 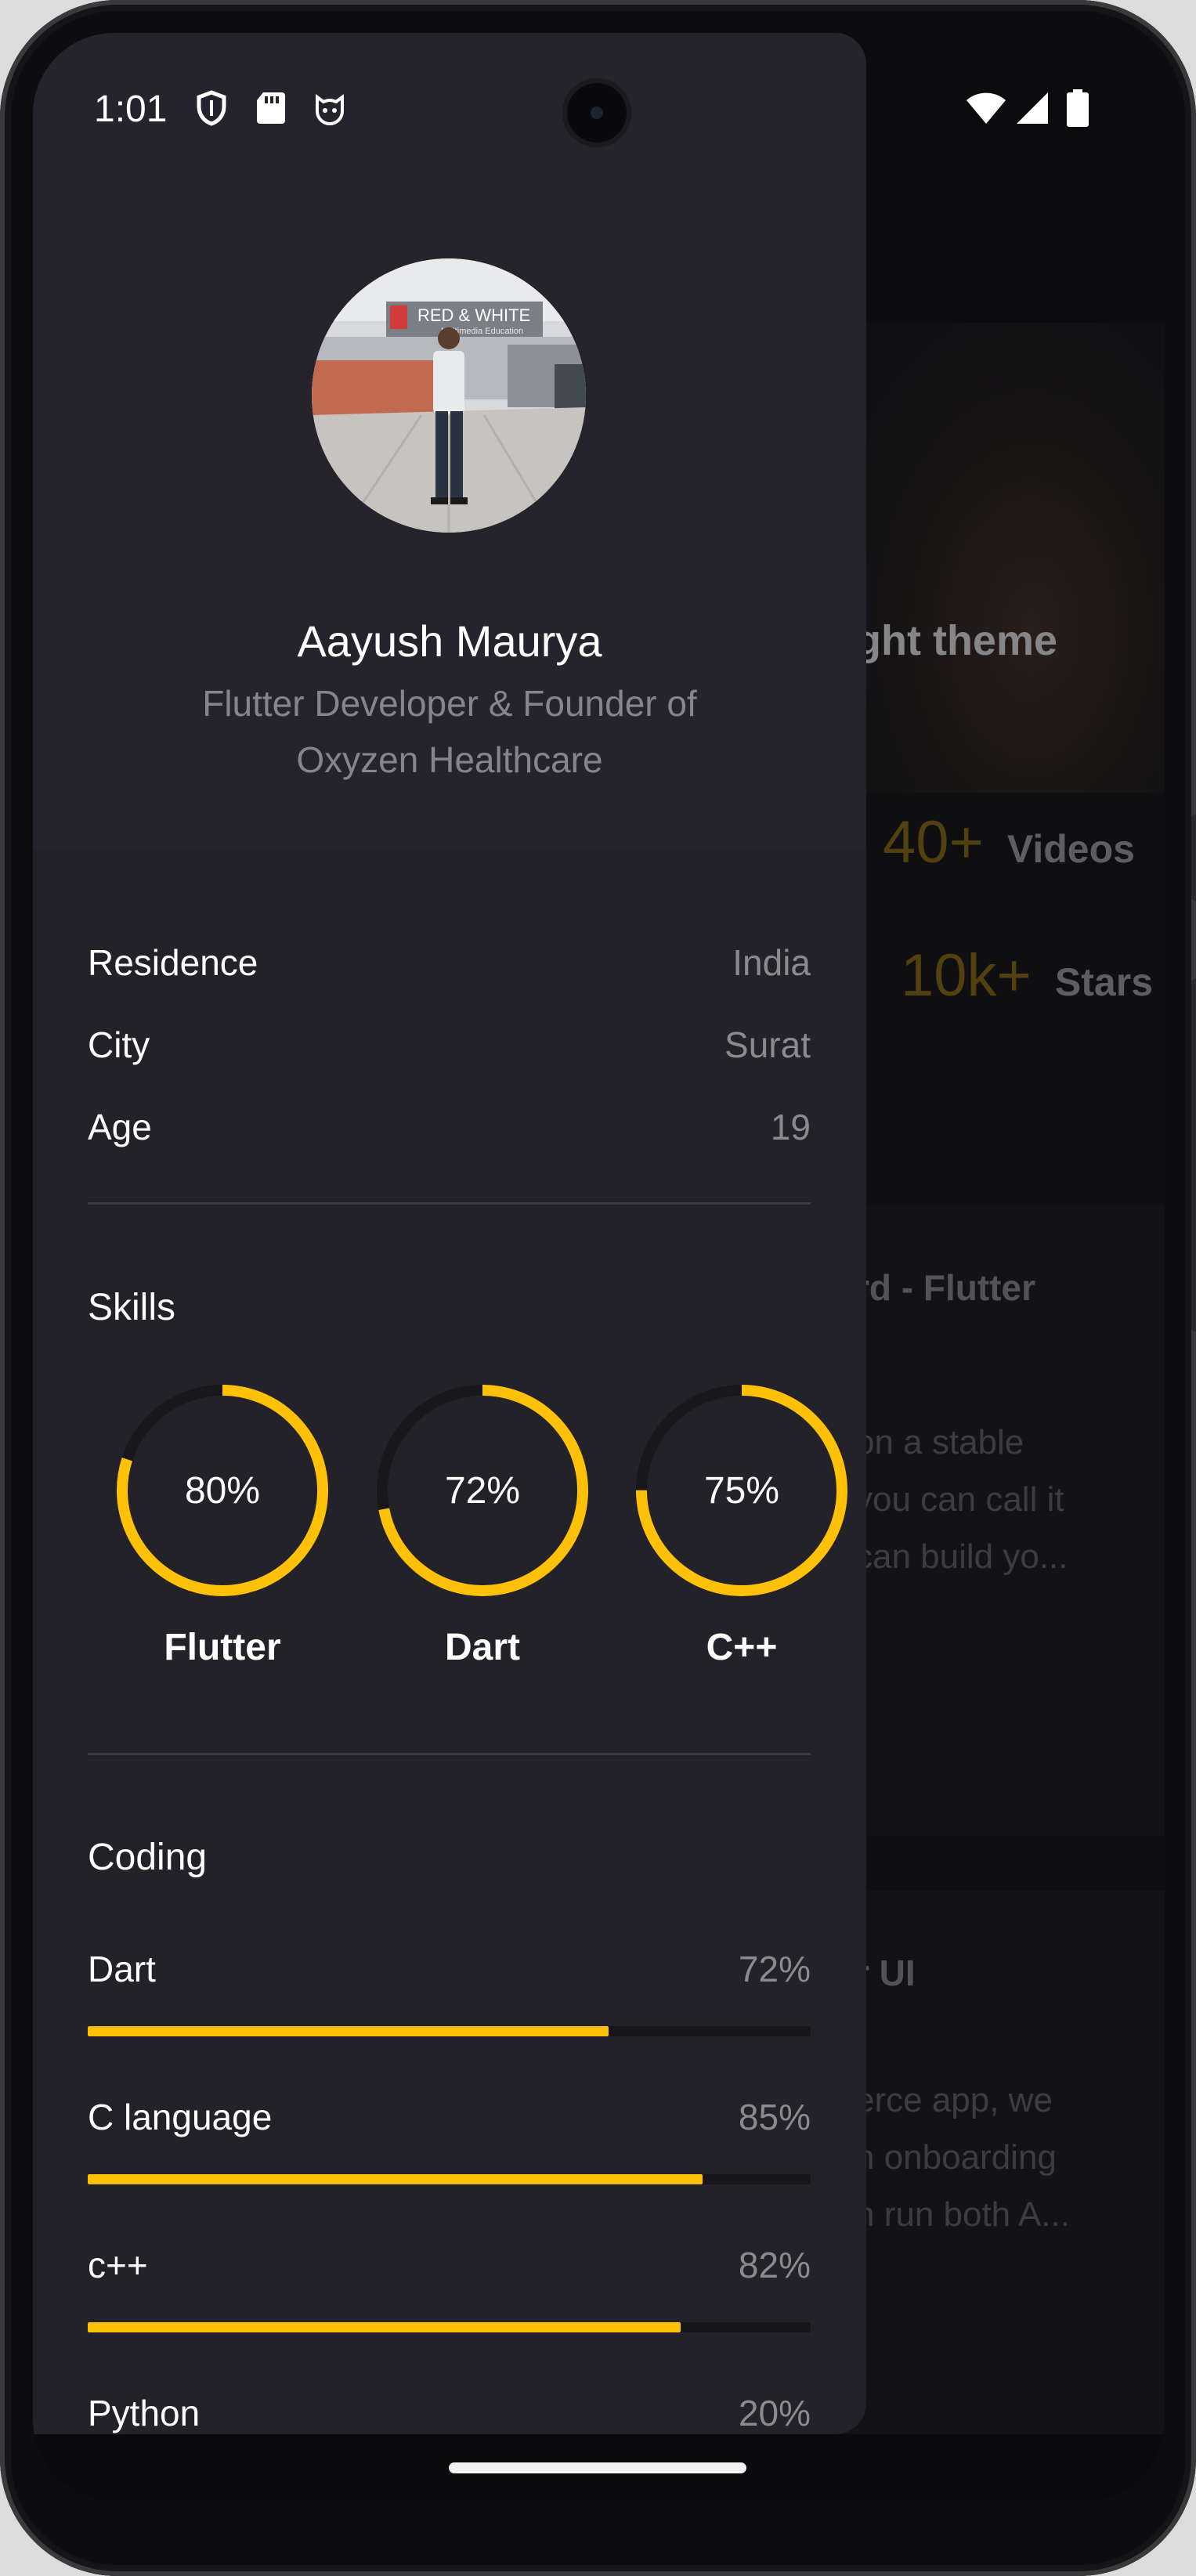 I want to click on profile-subtitle-line: Flutter Developer & Founder of, so click(x=449, y=703).